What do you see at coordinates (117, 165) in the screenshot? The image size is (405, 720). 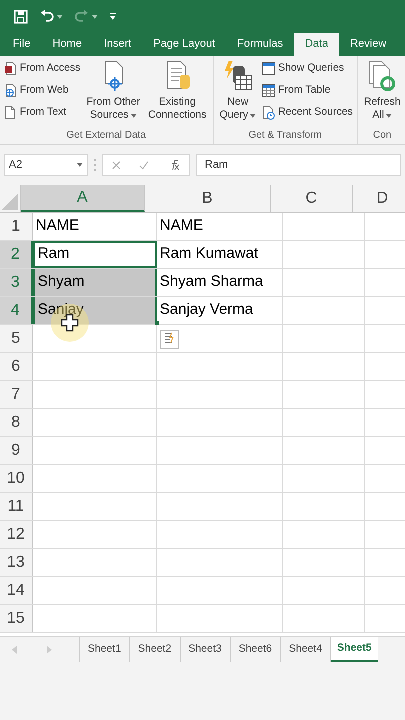 I see `cancel-icon` at bounding box center [117, 165].